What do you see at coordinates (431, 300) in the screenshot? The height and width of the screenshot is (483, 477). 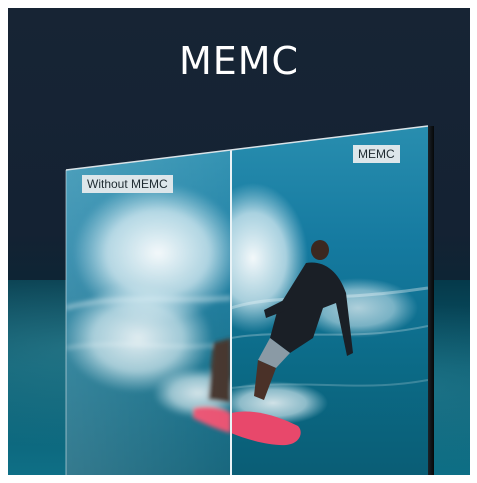 I see `tv-bezel-edge` at bounding box center [431, 300].